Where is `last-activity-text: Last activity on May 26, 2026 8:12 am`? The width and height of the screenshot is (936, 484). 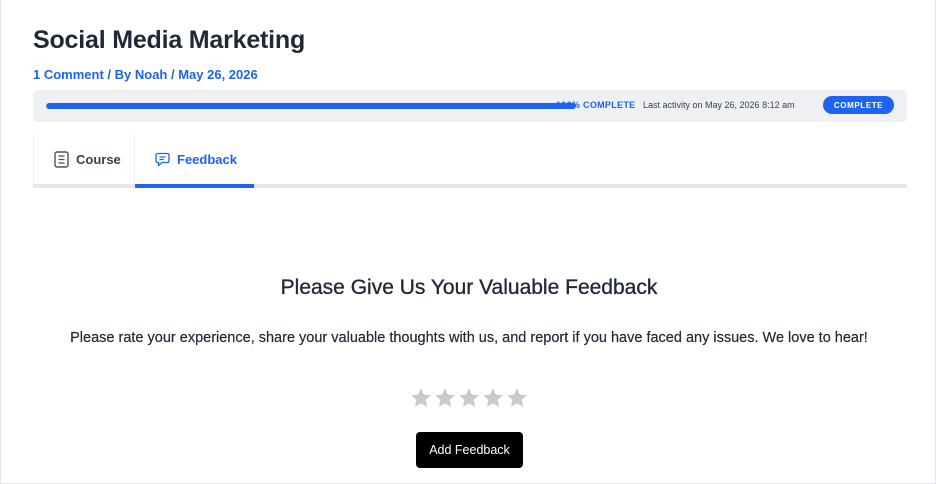
last-activity-text: Last activity on May 26, 2026 8:12 am is located at coordinates (719, 105).